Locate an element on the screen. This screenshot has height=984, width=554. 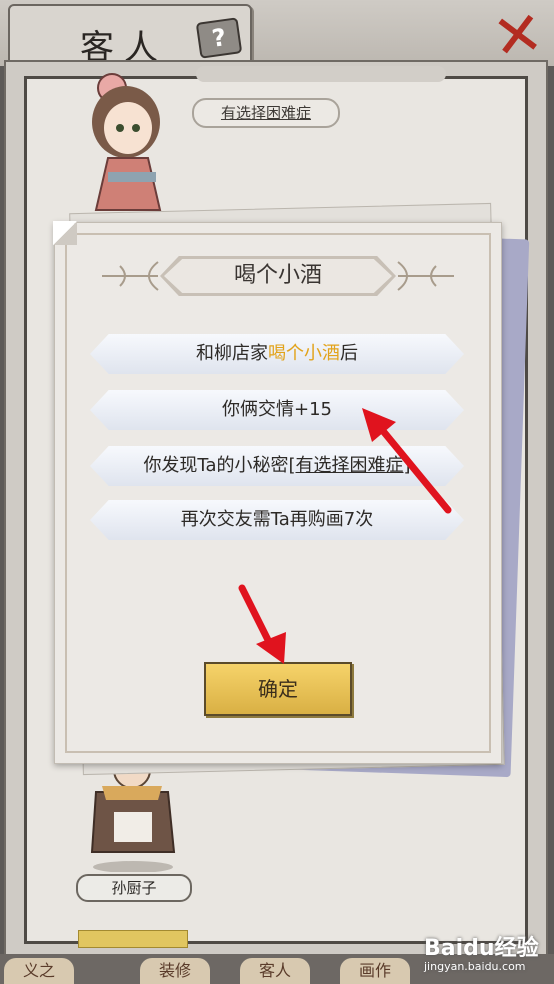
dialog-title: 喝个小酒 is located at coordinates (277, 275).